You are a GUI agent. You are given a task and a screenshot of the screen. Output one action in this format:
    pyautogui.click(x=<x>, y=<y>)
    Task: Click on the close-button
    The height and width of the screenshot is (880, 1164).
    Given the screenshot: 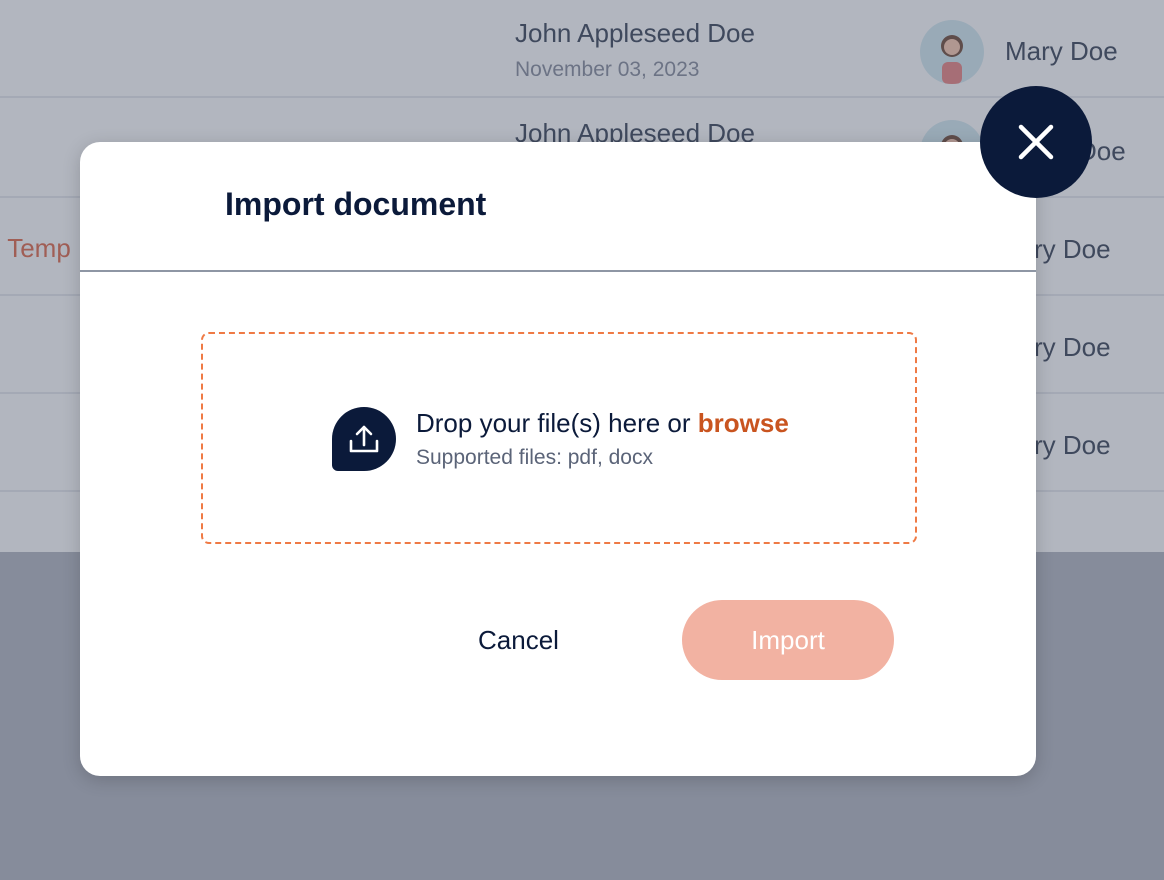 What is the action you would take?
    pyautogui.click(x=1036, y=142)
    